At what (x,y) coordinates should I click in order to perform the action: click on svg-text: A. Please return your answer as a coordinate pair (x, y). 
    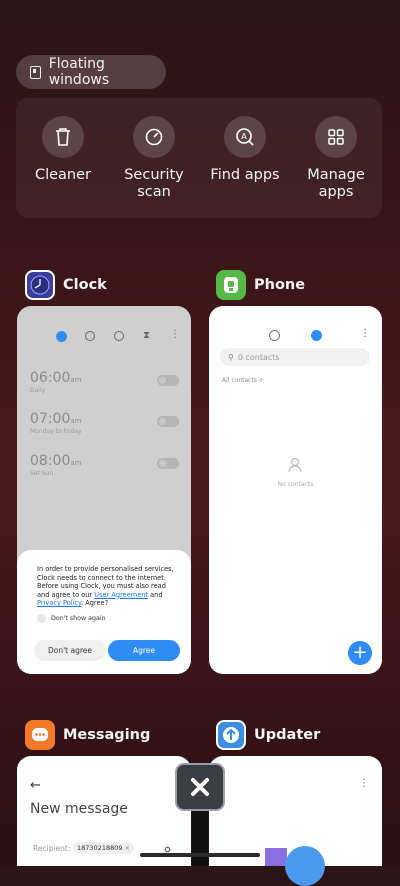
    Looking at the image, I should click on (244, 136).